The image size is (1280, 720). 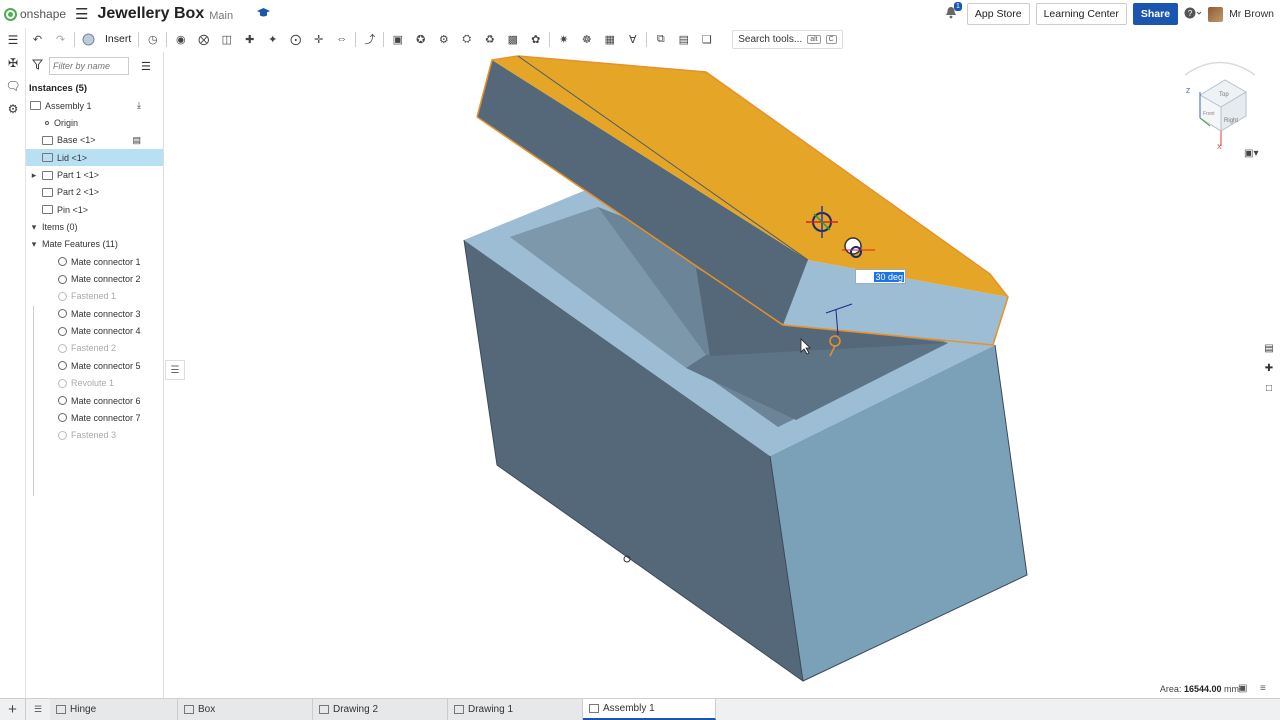 I want to click on add-tab-button: +, so click(x=13, y=709).